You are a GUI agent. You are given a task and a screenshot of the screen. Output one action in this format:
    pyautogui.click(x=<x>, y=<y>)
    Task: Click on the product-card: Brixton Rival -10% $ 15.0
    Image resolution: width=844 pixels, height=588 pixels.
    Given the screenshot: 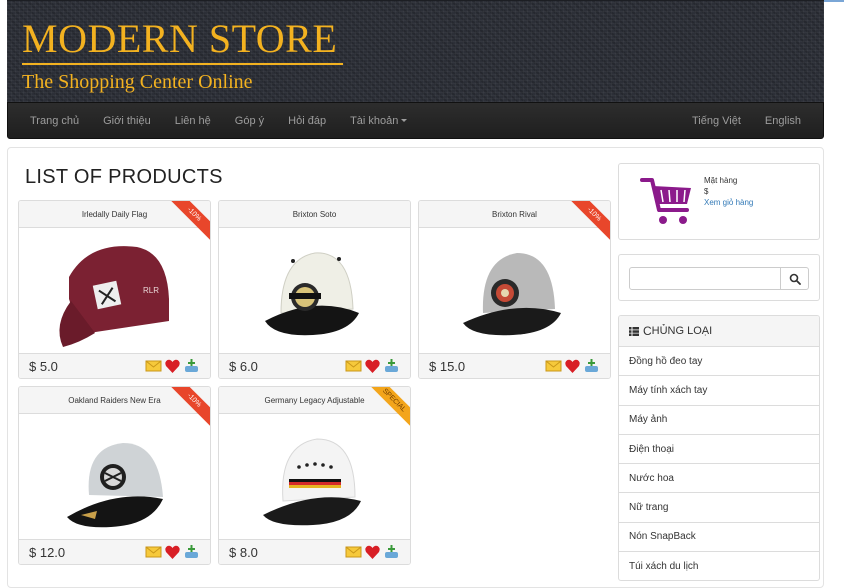 What is the action you would take?
    pyautogui.click(x=514, y=289)
    